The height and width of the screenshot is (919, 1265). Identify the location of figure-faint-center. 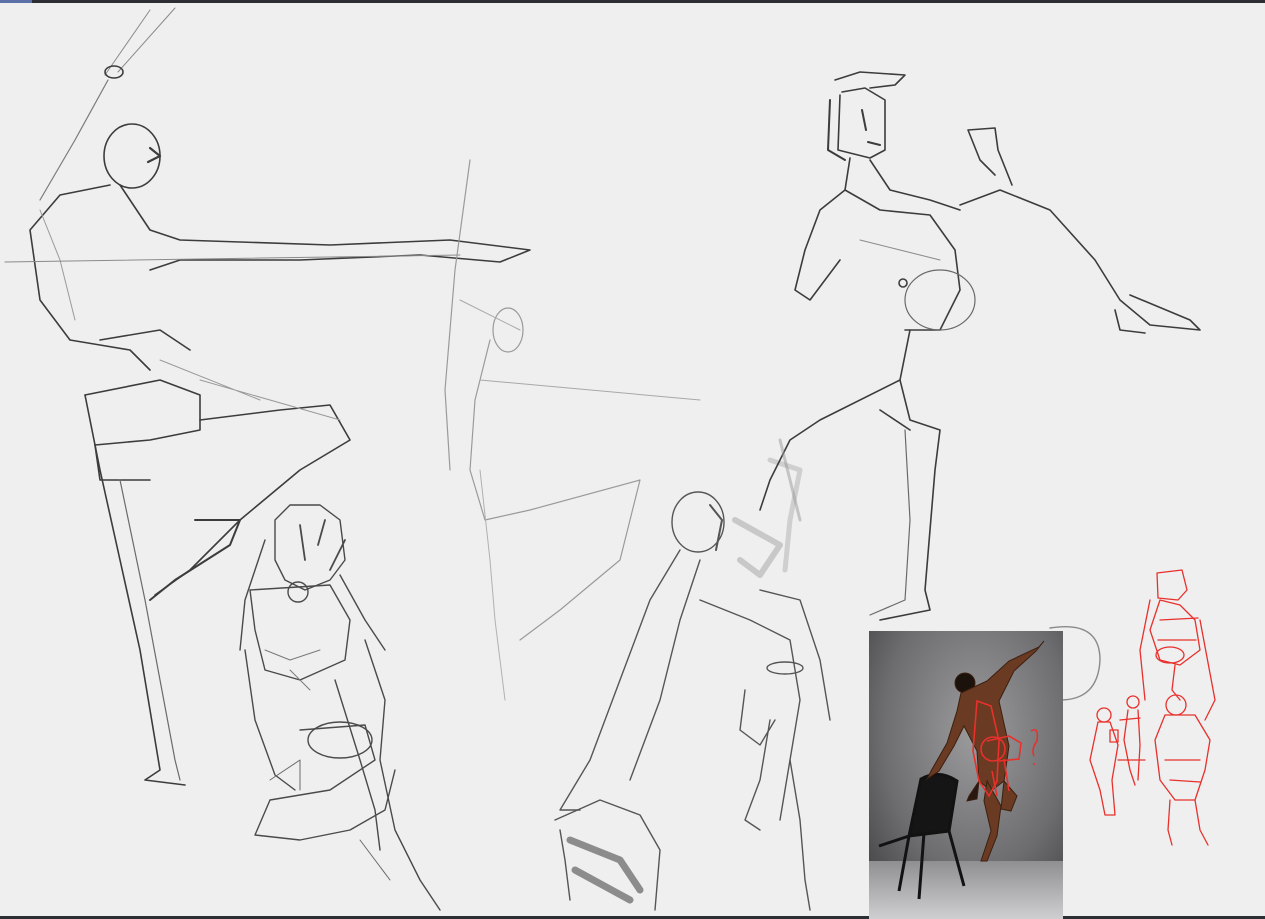
(572, 430).